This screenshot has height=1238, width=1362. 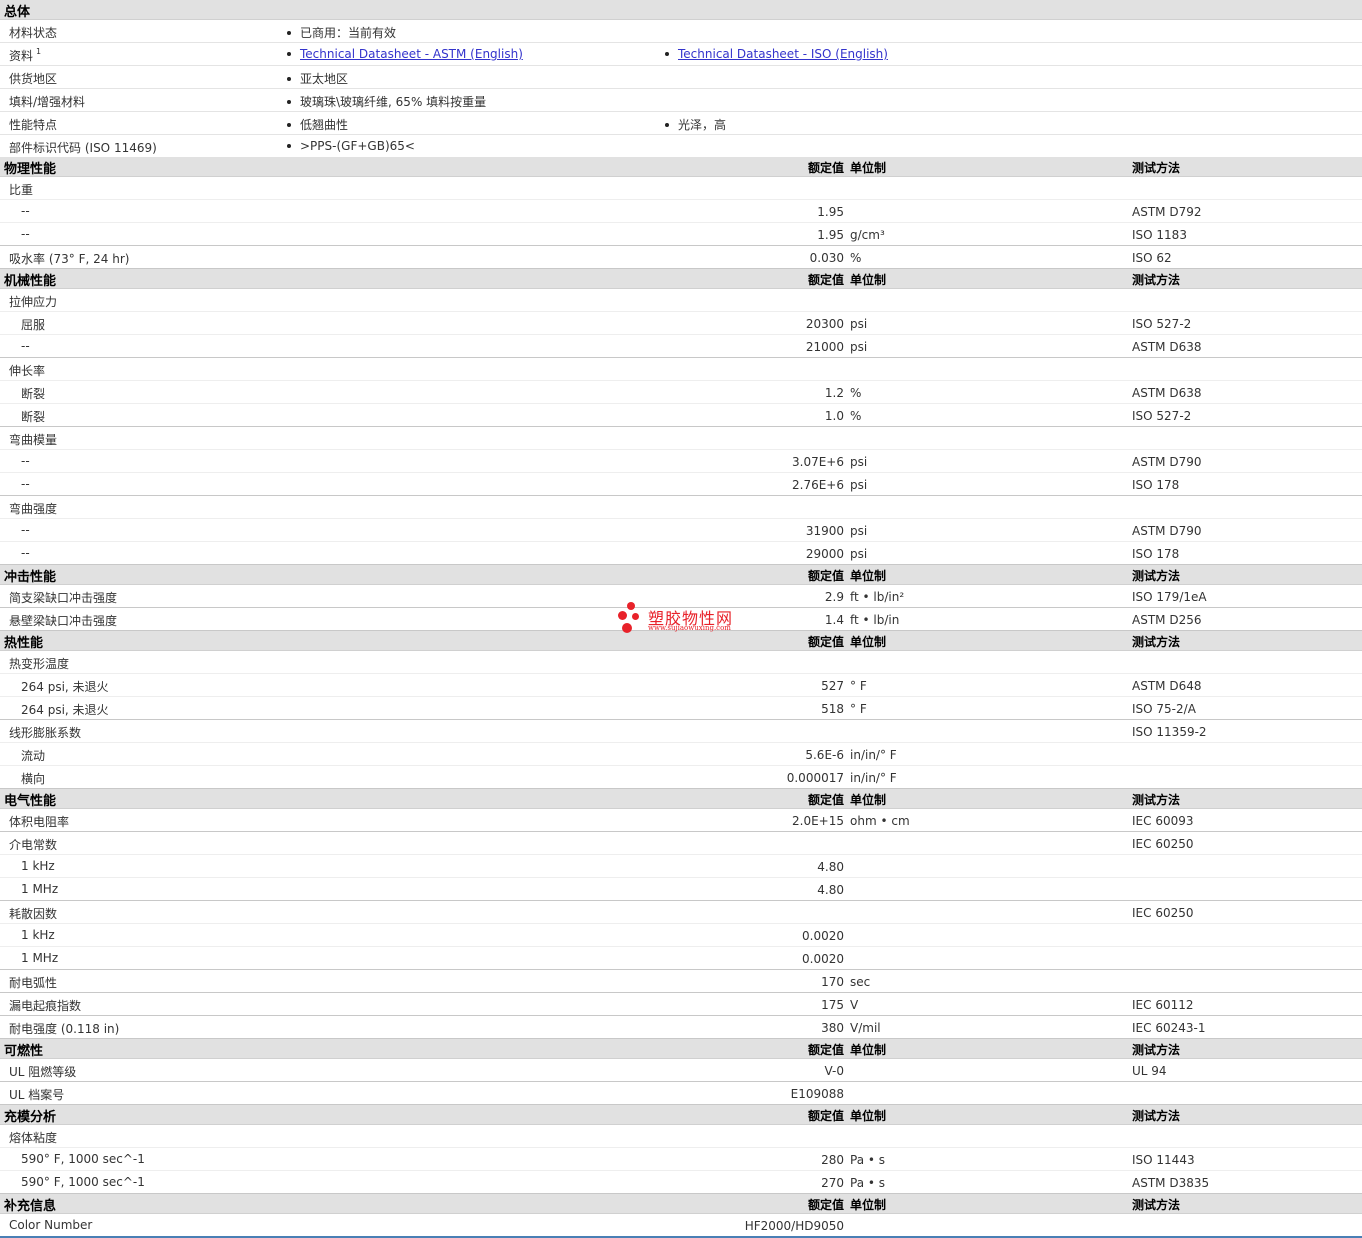 I want to click on property-value: 21000, so click(x=824, y=347).